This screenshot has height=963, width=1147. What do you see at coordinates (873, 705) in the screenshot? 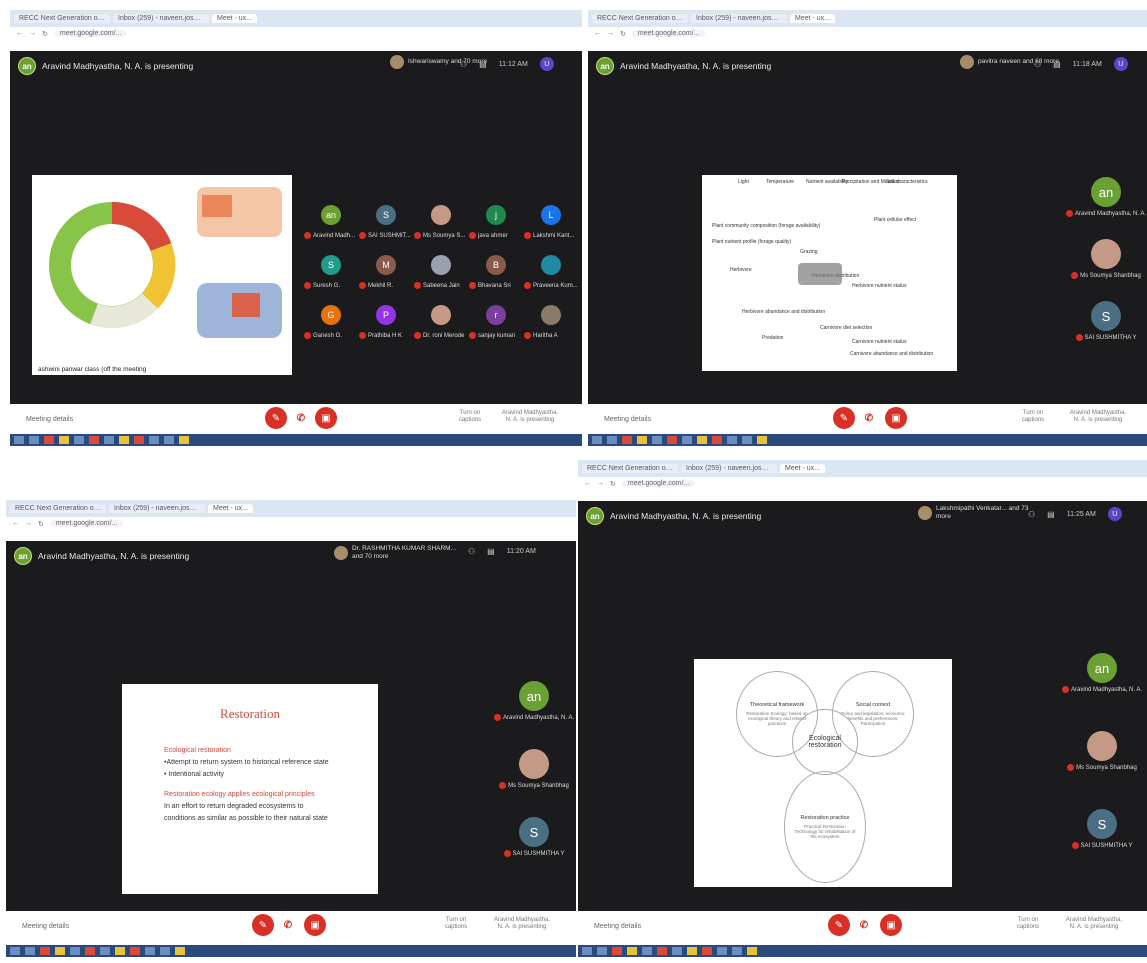
I see `venn-heading: Social context` at bounding box center [873, 705].